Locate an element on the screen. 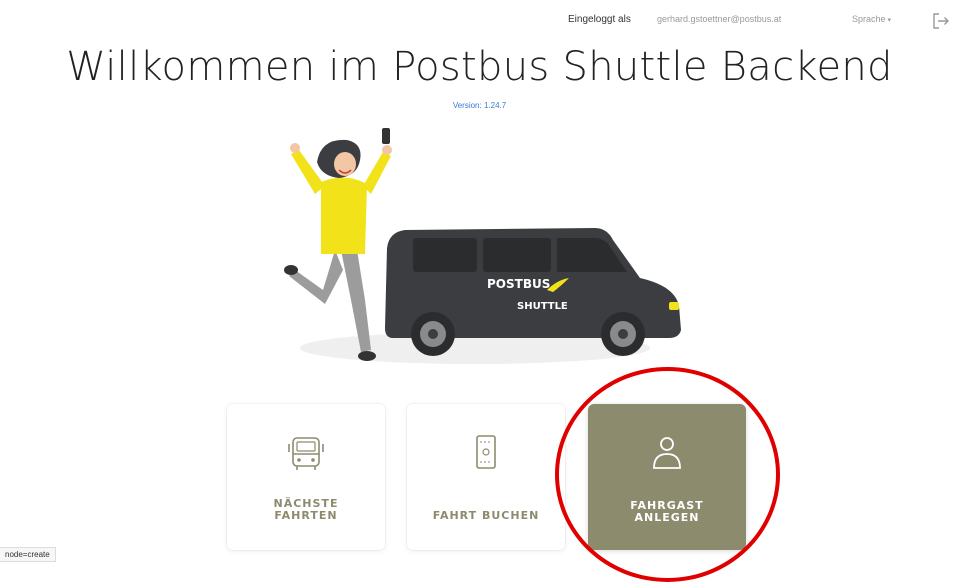 Image resolution: width=959 pixels, height=583 pixels. card-label: FAHRT BUCHEN is located at coordinates (486, 515).